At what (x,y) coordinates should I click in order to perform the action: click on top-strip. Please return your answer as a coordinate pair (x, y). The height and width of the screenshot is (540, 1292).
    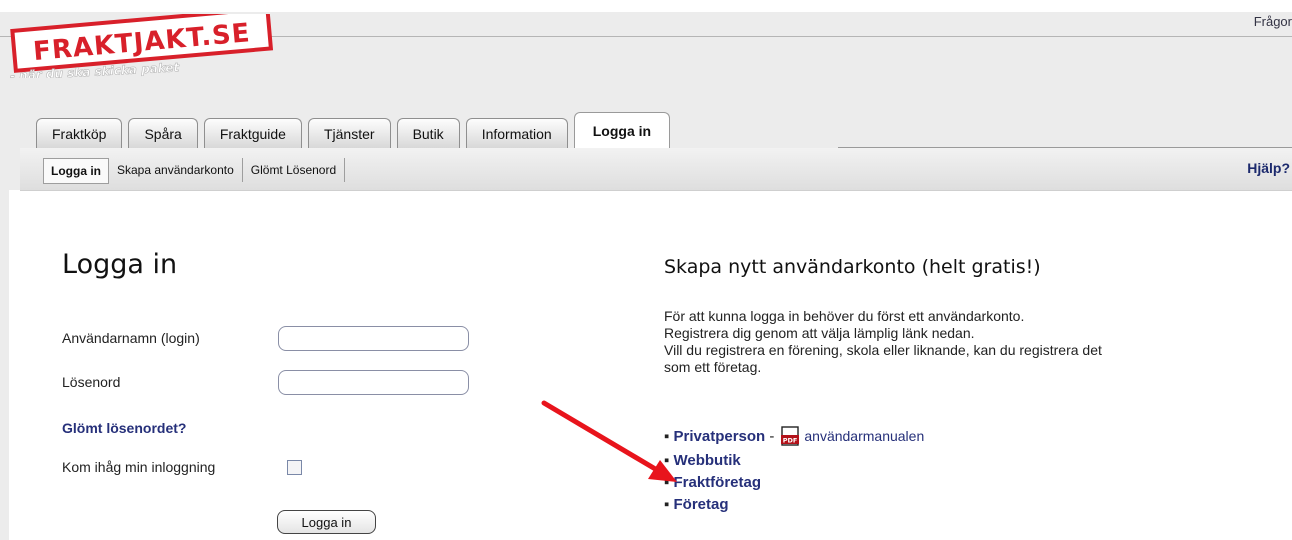
    Looking at the image, I should click on (646, 6).